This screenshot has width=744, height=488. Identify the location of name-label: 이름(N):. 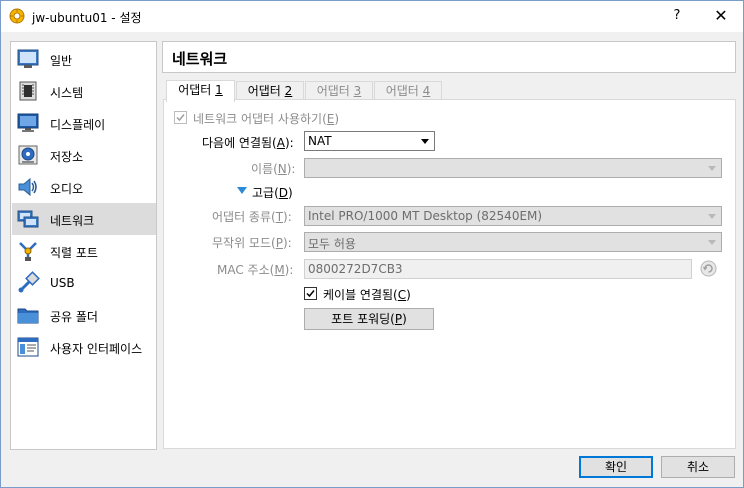
(273, 169).